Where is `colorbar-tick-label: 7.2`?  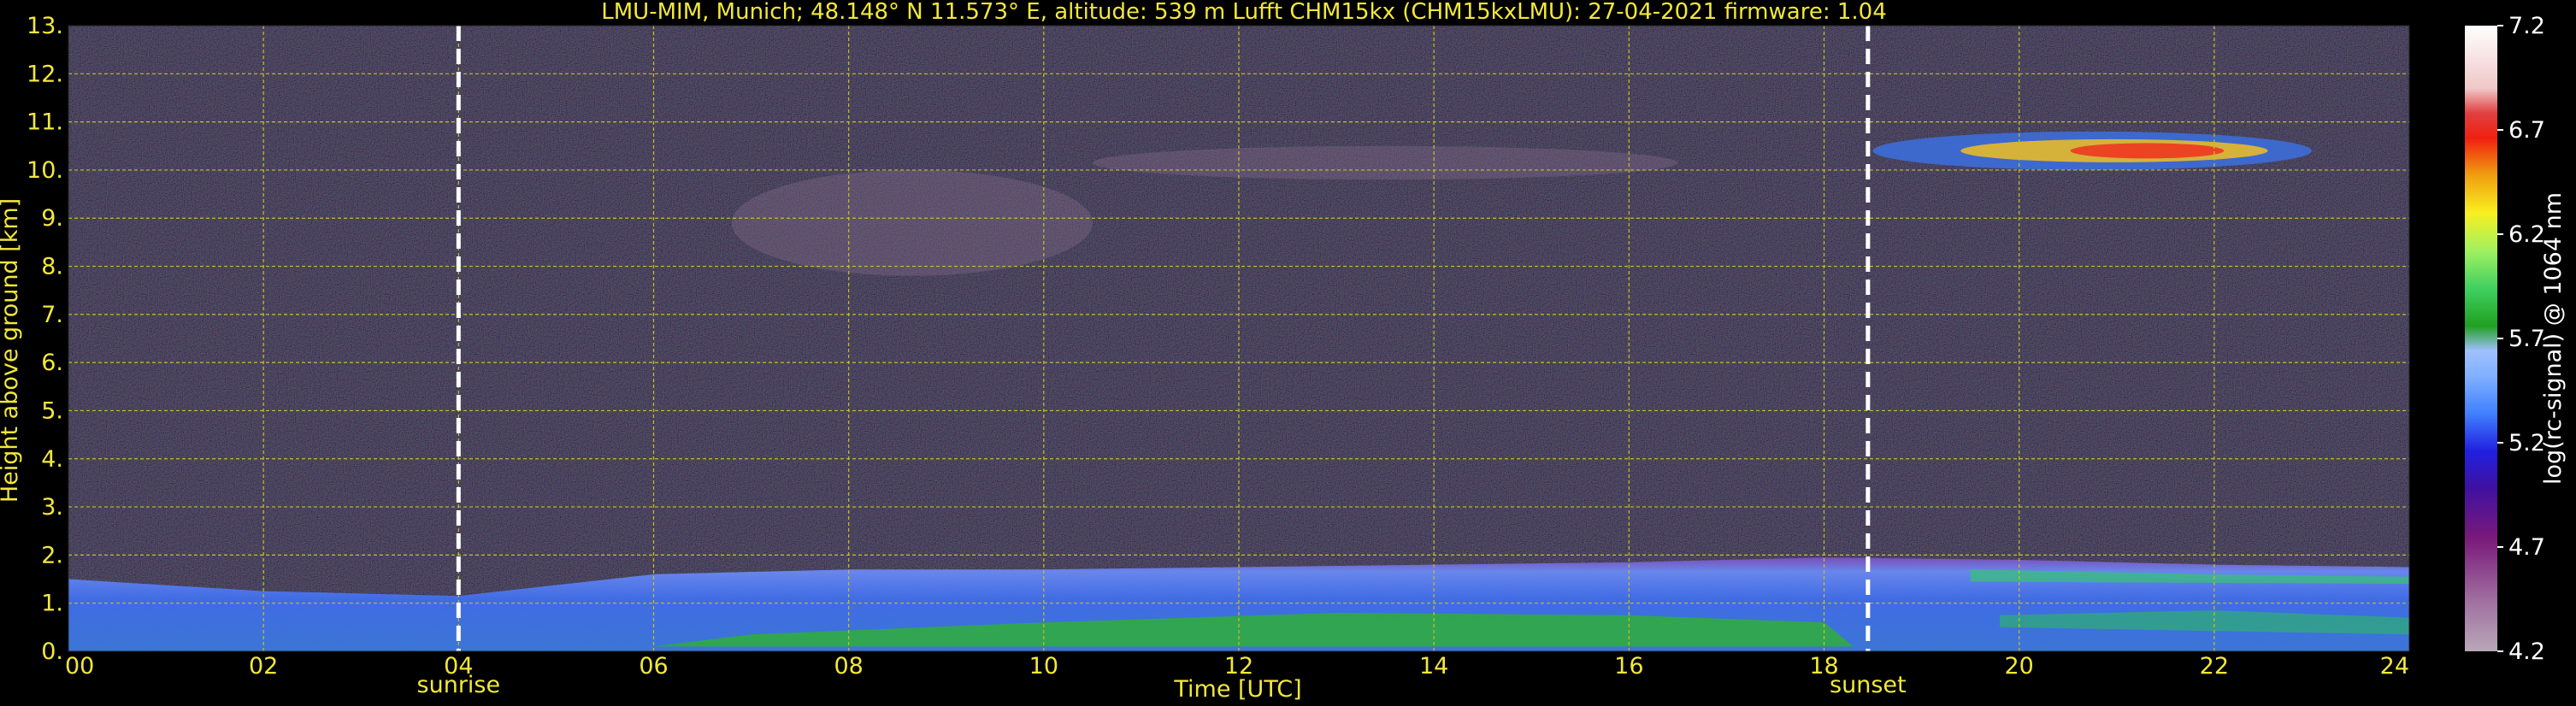
colorbar-tick-label: 7.2 is located at coordinates (2526, 26).